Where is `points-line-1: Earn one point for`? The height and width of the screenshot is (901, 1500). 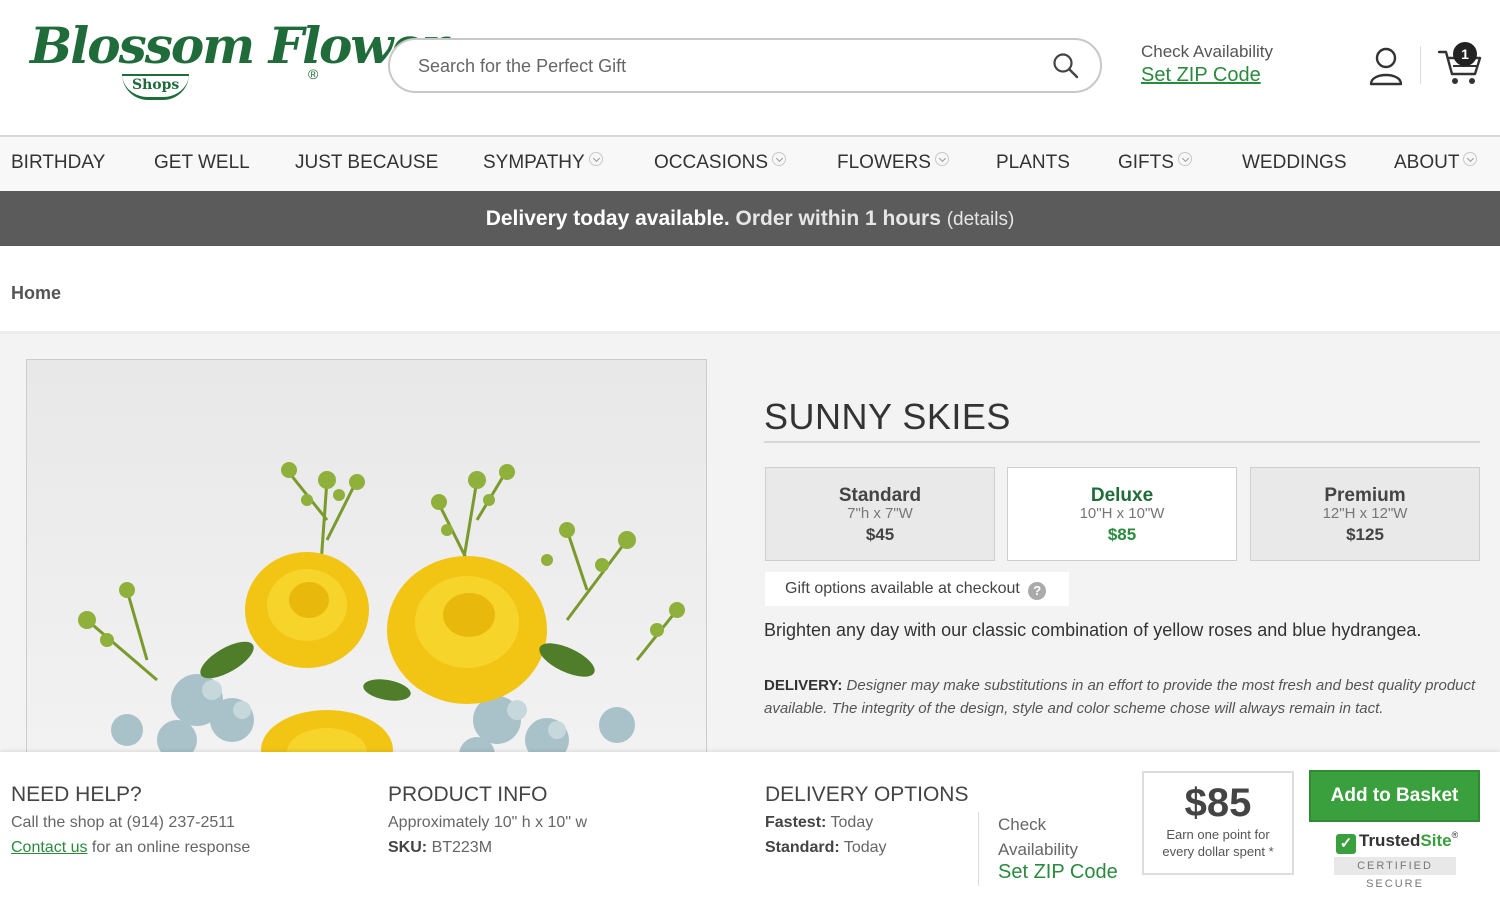
points-line-1: Earn one point for is located at coordinates (1218, 834).